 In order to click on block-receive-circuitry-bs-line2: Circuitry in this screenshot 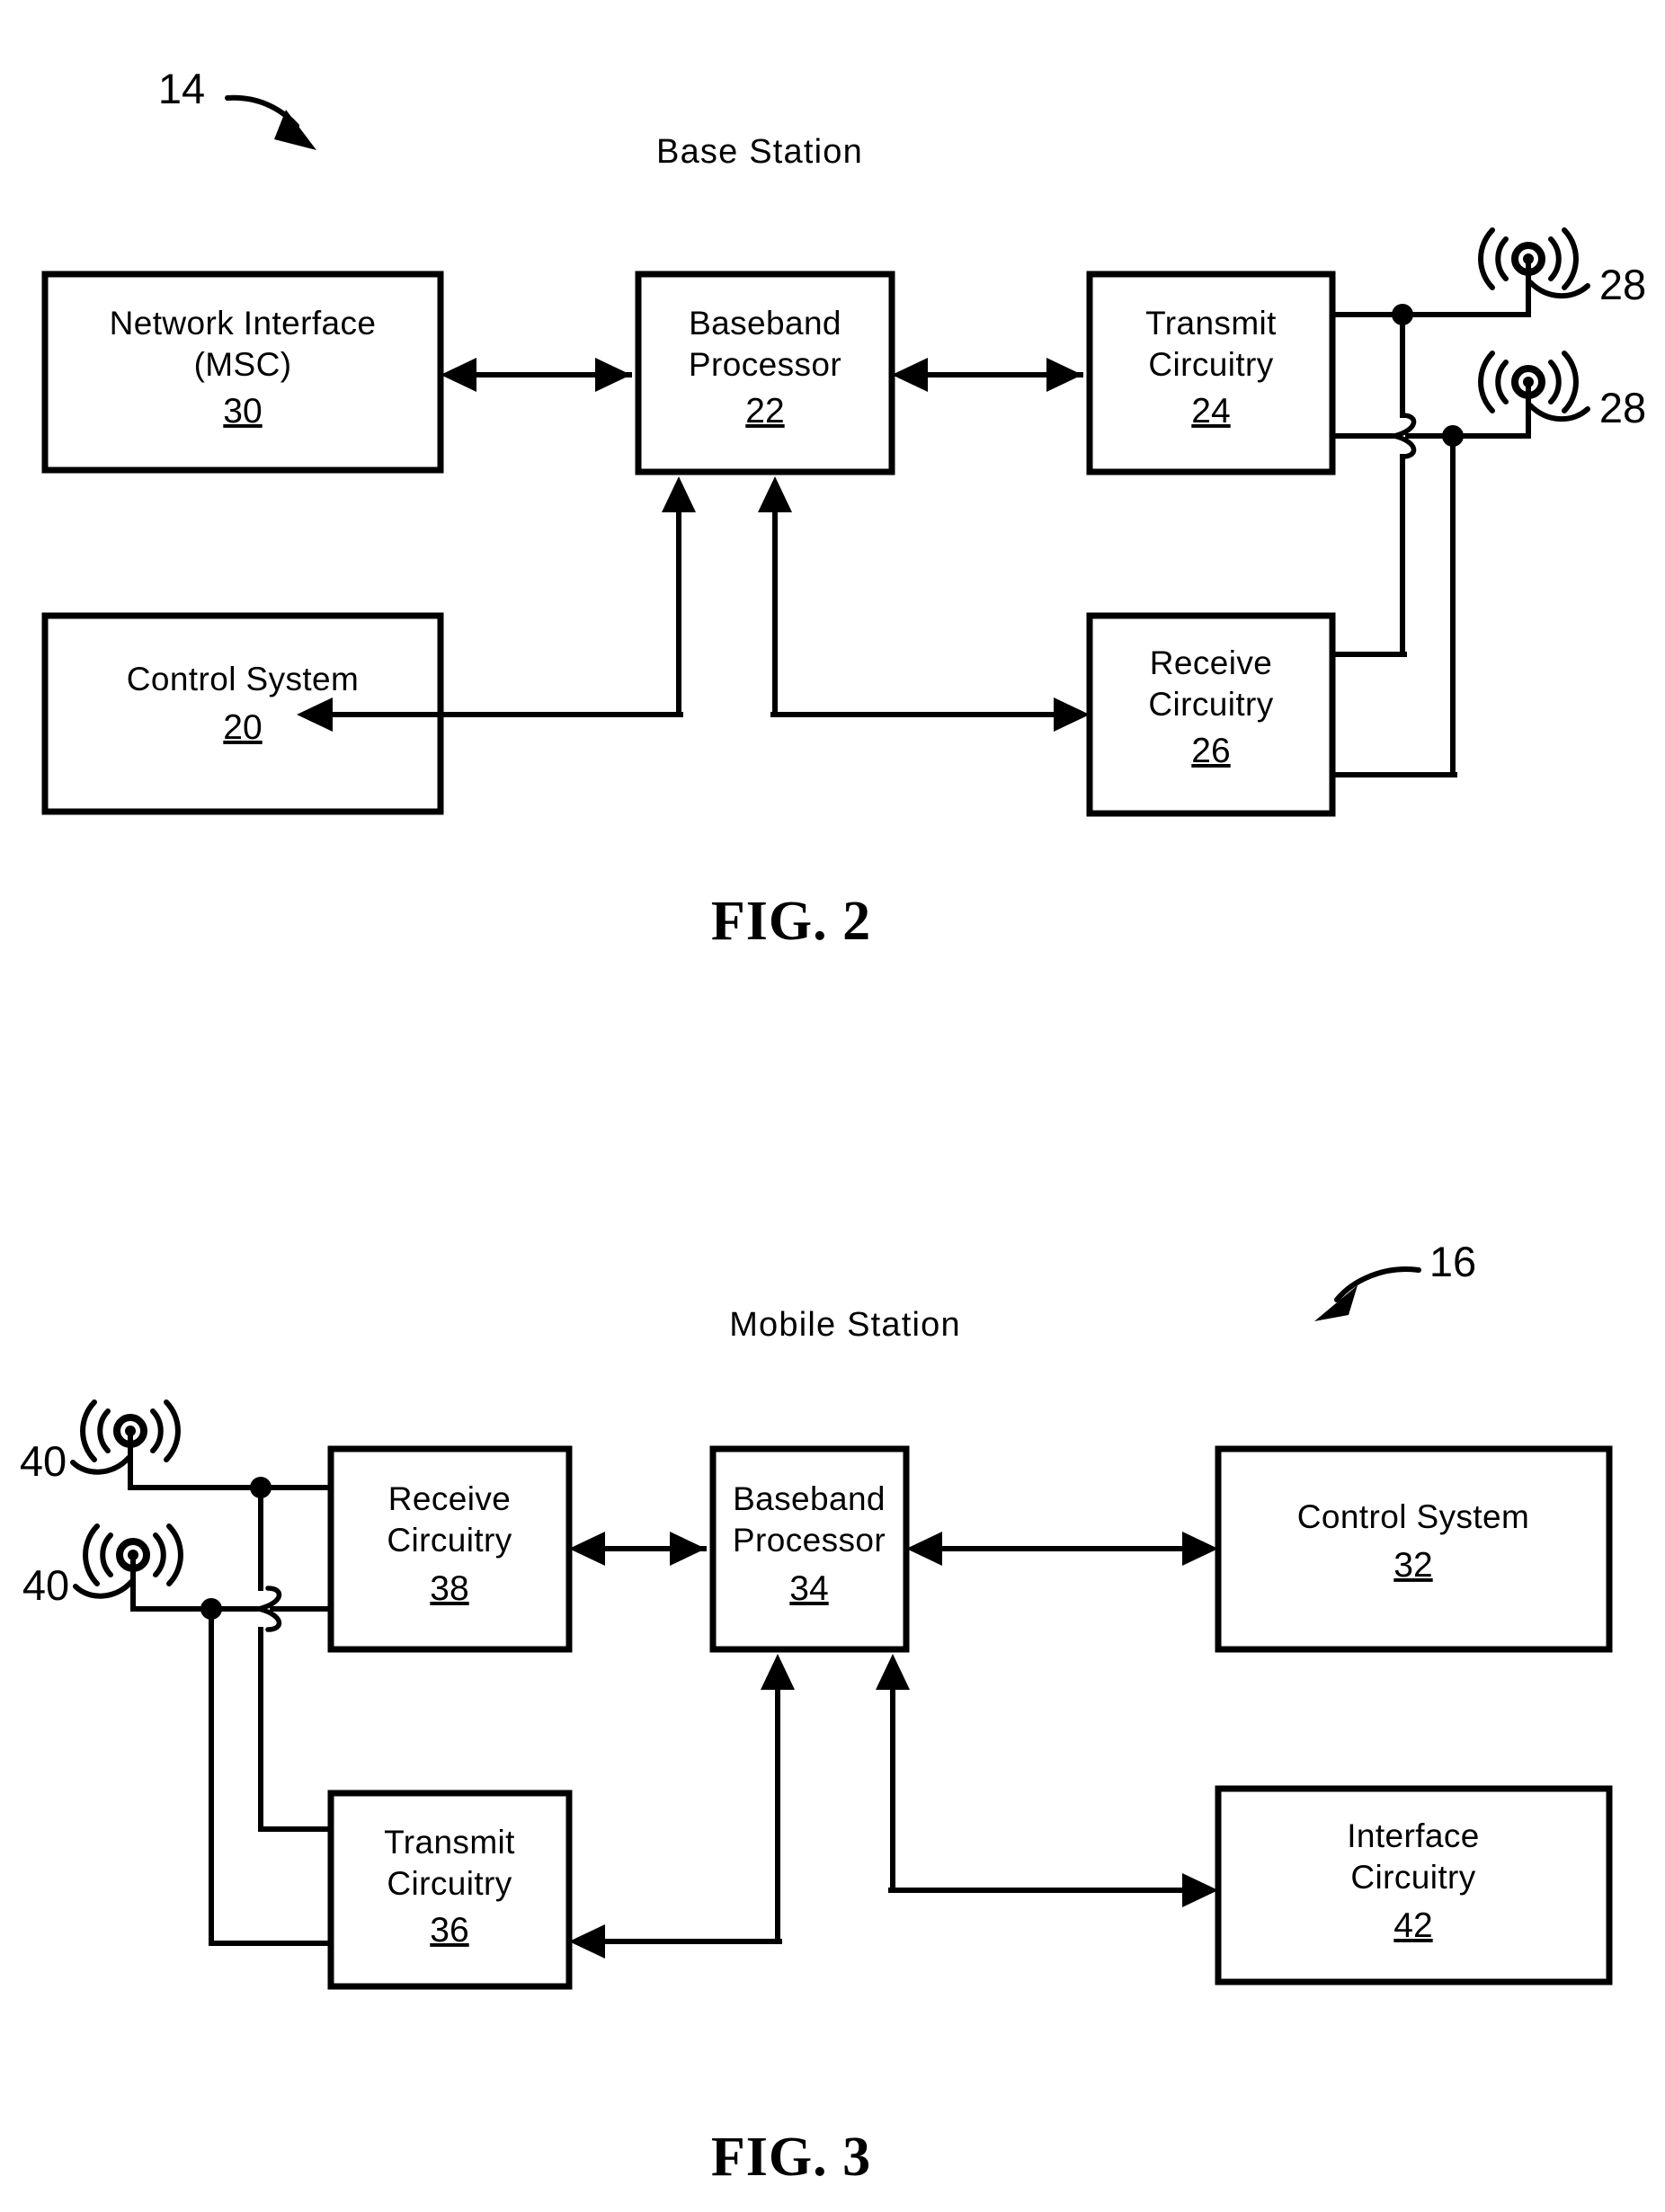, I will do `click(1210, 704)`.